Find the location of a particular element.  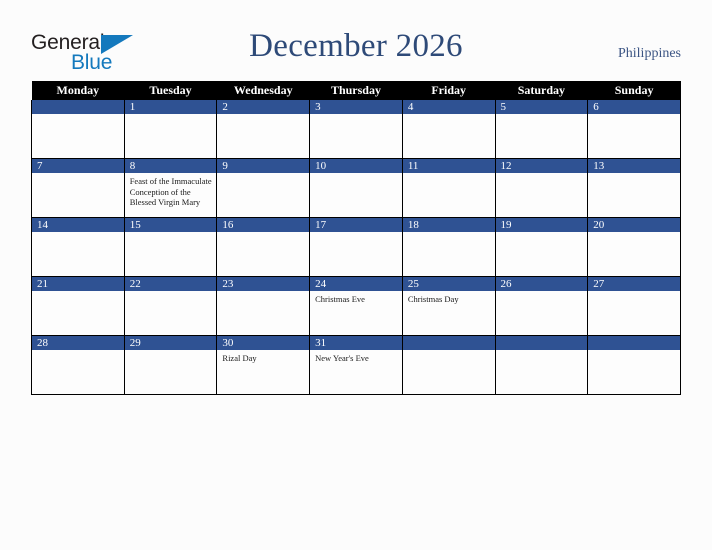

day-number: 16 is located at coordinates (263, 225).